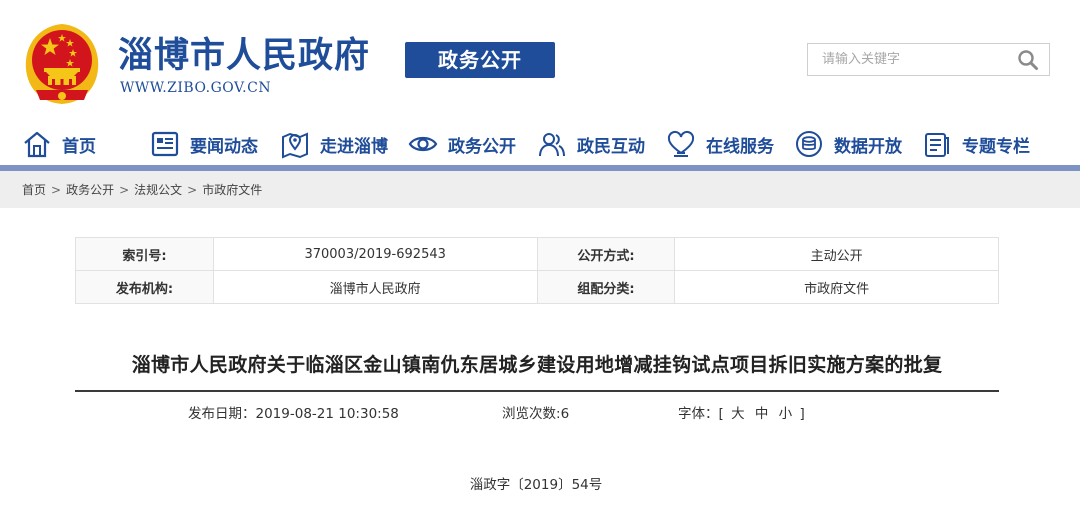  What do you see at coordinates (354, 146) in the screenshot?
I see `nav-label-about-zibo: 走进淄博` at bounding box center [354, 146].